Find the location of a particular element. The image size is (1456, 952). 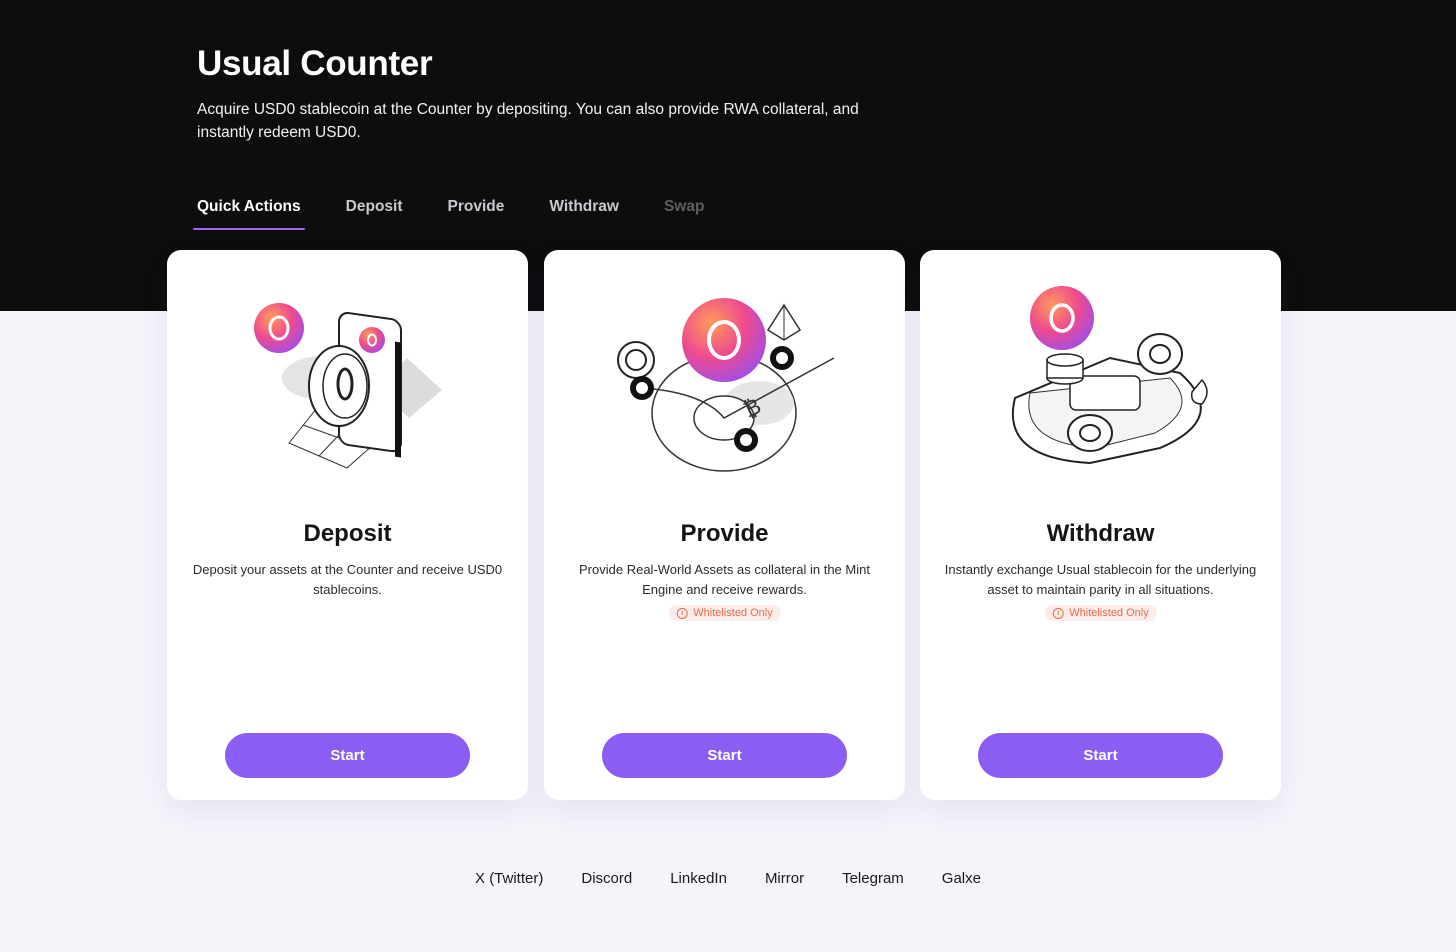

page-title: Usual Counter is located at coordinates (315, 63).